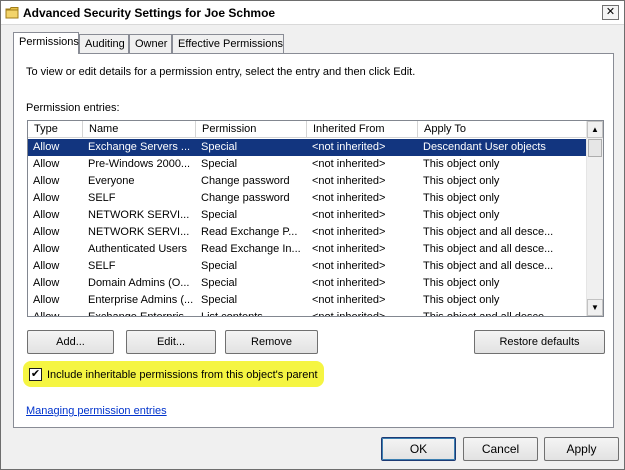 This screenshot has height=470, width=625. Describe the element at coordinates (595, 148) in the screenshot. I see `scroll-thumb` at that location.